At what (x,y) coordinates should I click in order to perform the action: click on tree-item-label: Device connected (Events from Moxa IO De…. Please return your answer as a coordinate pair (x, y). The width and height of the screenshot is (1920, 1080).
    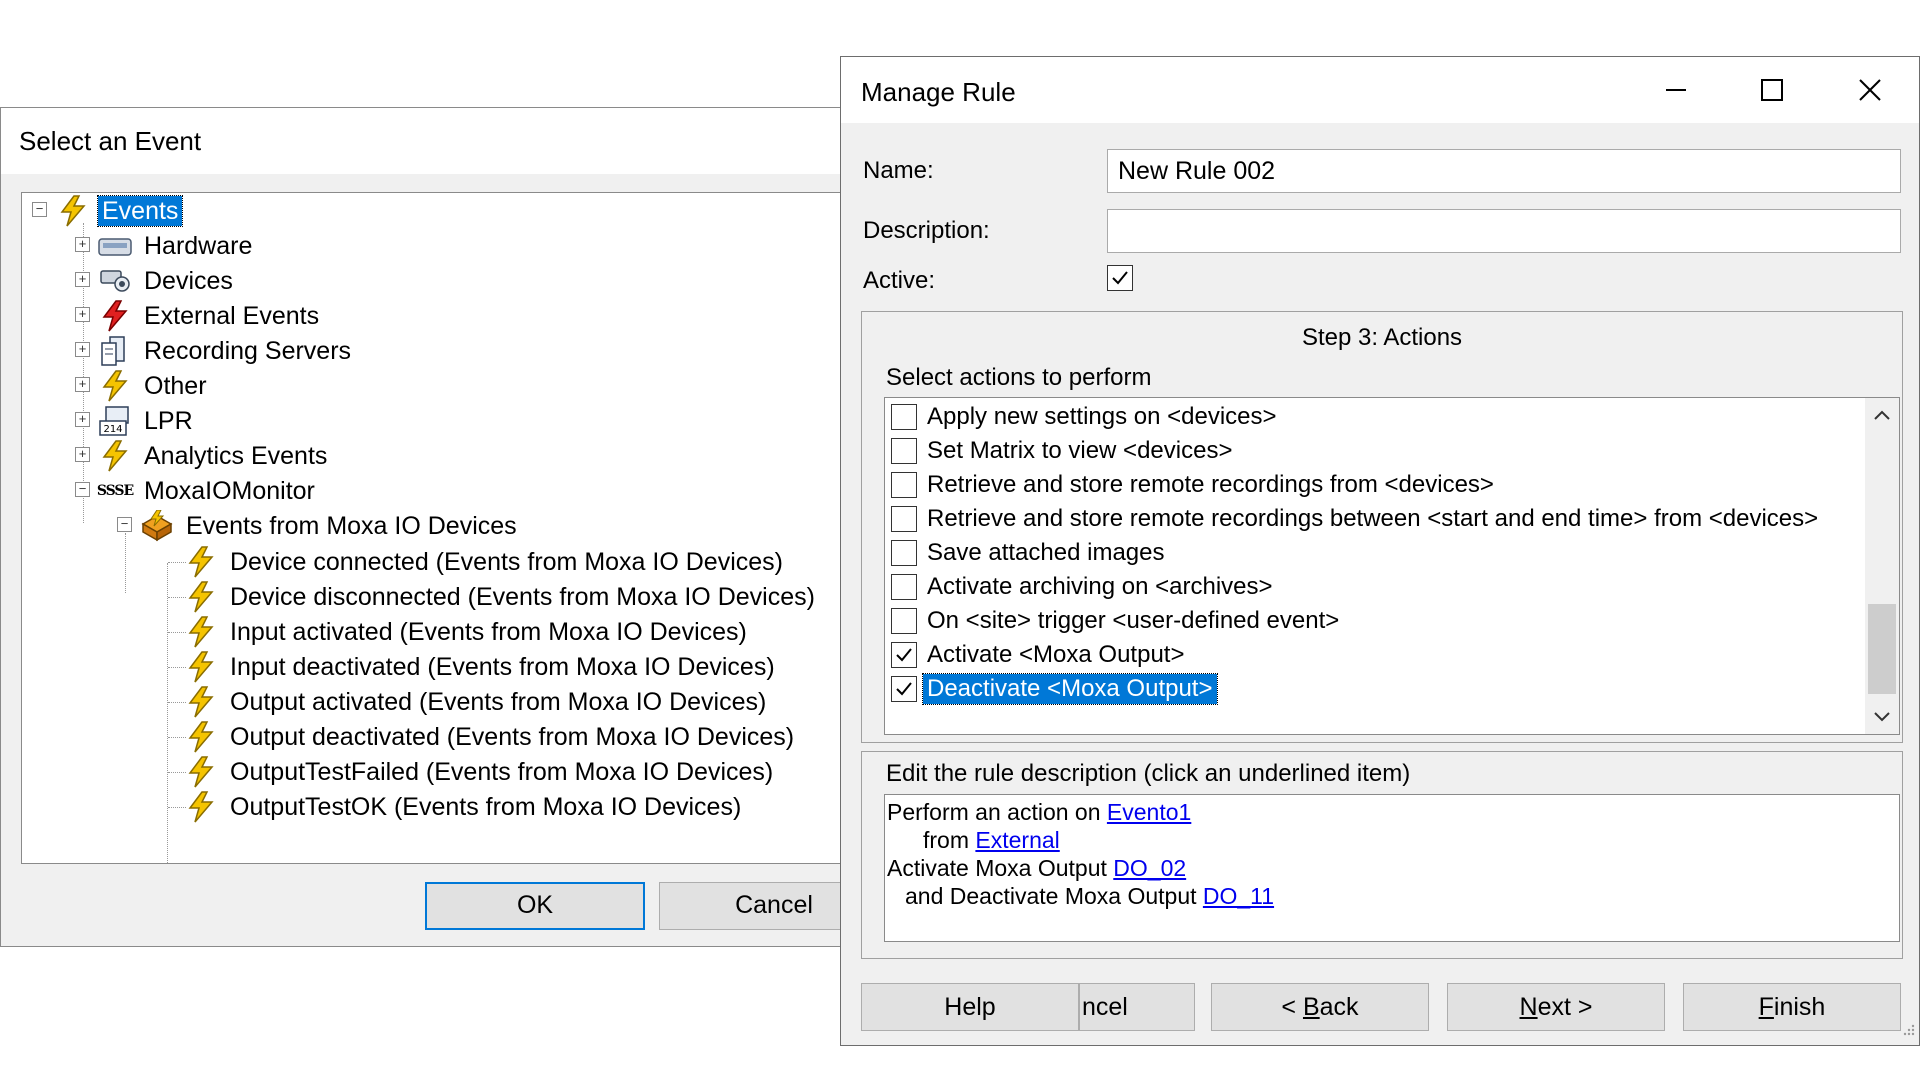
    Looking at the image, I should click on (506, 561).